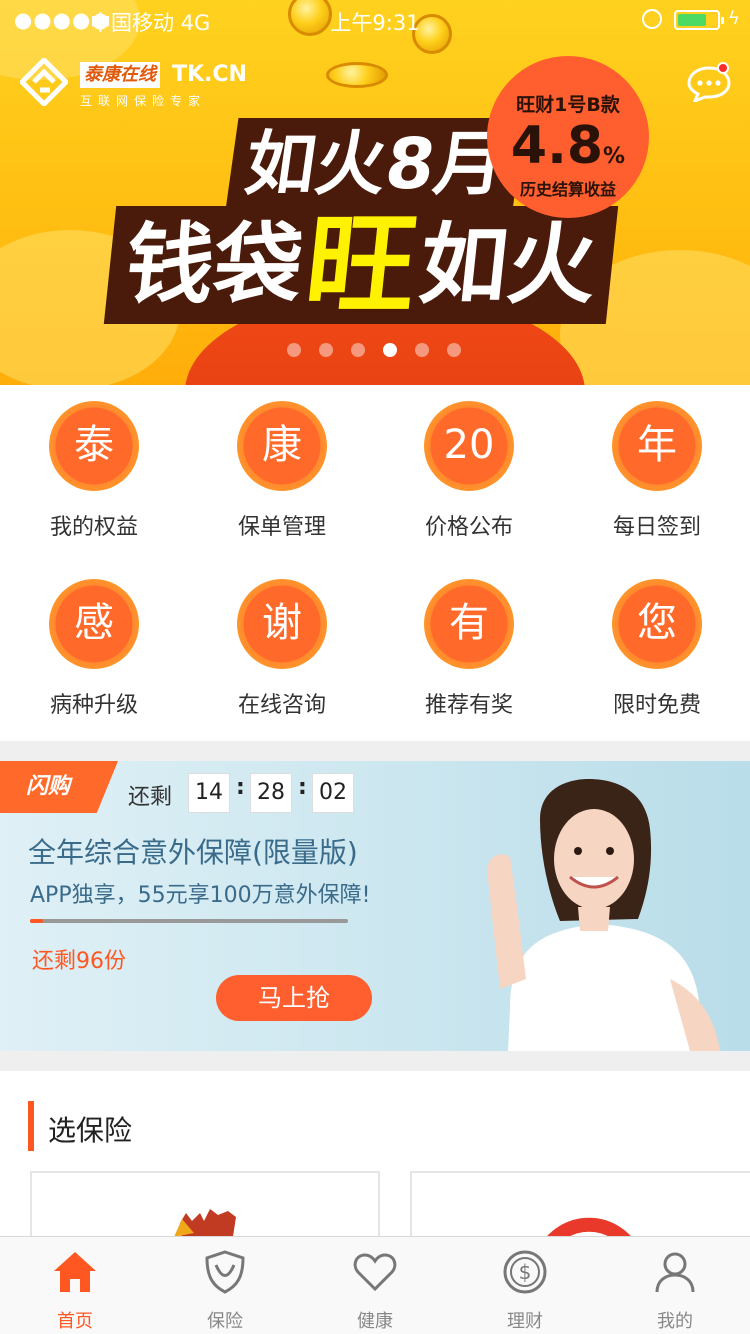  I want to click on grid-item: 感病种升级, so click(94, 652).